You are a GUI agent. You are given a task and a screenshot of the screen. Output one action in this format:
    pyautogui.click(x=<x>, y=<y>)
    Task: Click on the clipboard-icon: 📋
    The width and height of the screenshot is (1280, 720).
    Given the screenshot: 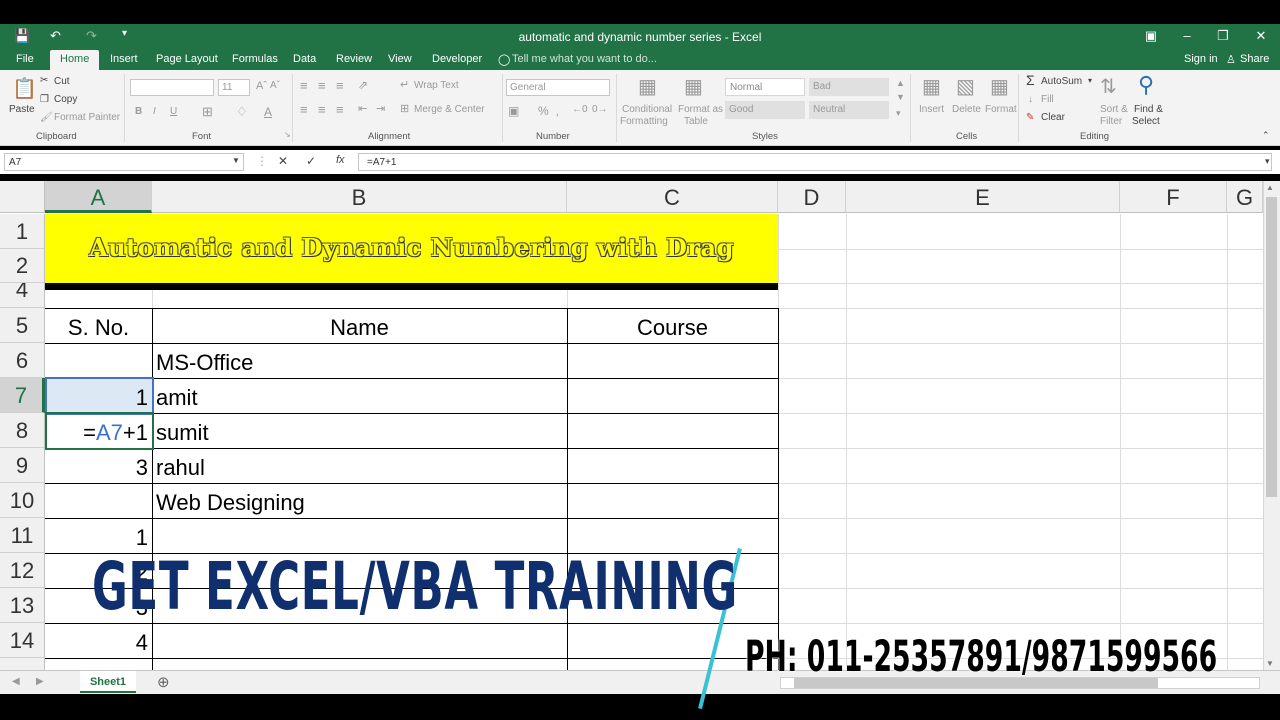 What is the action you would take?
    pyautogui.click(x=24, y=88)
    